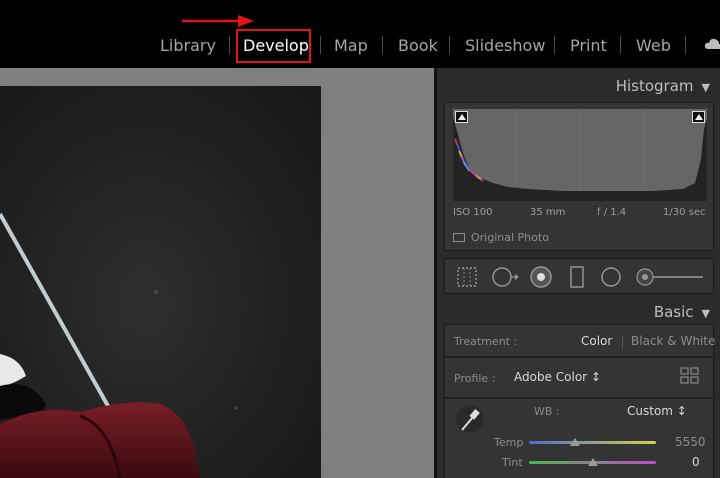 The height and width of the screenshot is (478, 720). I want to click on profile-label: Profile :, so click(475, 378).